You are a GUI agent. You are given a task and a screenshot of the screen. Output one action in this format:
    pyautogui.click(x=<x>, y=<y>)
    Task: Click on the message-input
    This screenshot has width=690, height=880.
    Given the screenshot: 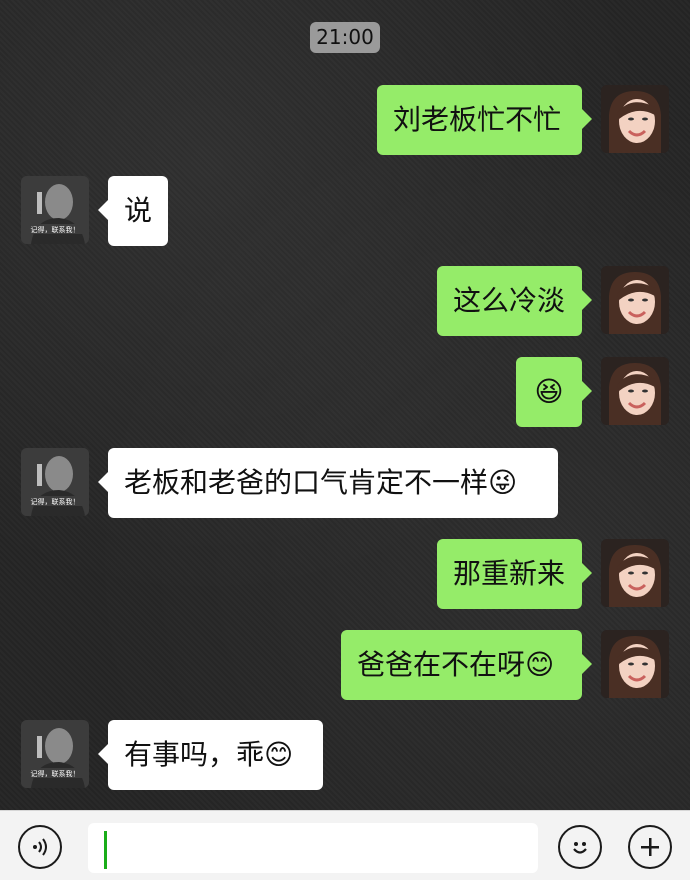 What is the action you would take?
    pyautogui.click(x=313, y=848)
    